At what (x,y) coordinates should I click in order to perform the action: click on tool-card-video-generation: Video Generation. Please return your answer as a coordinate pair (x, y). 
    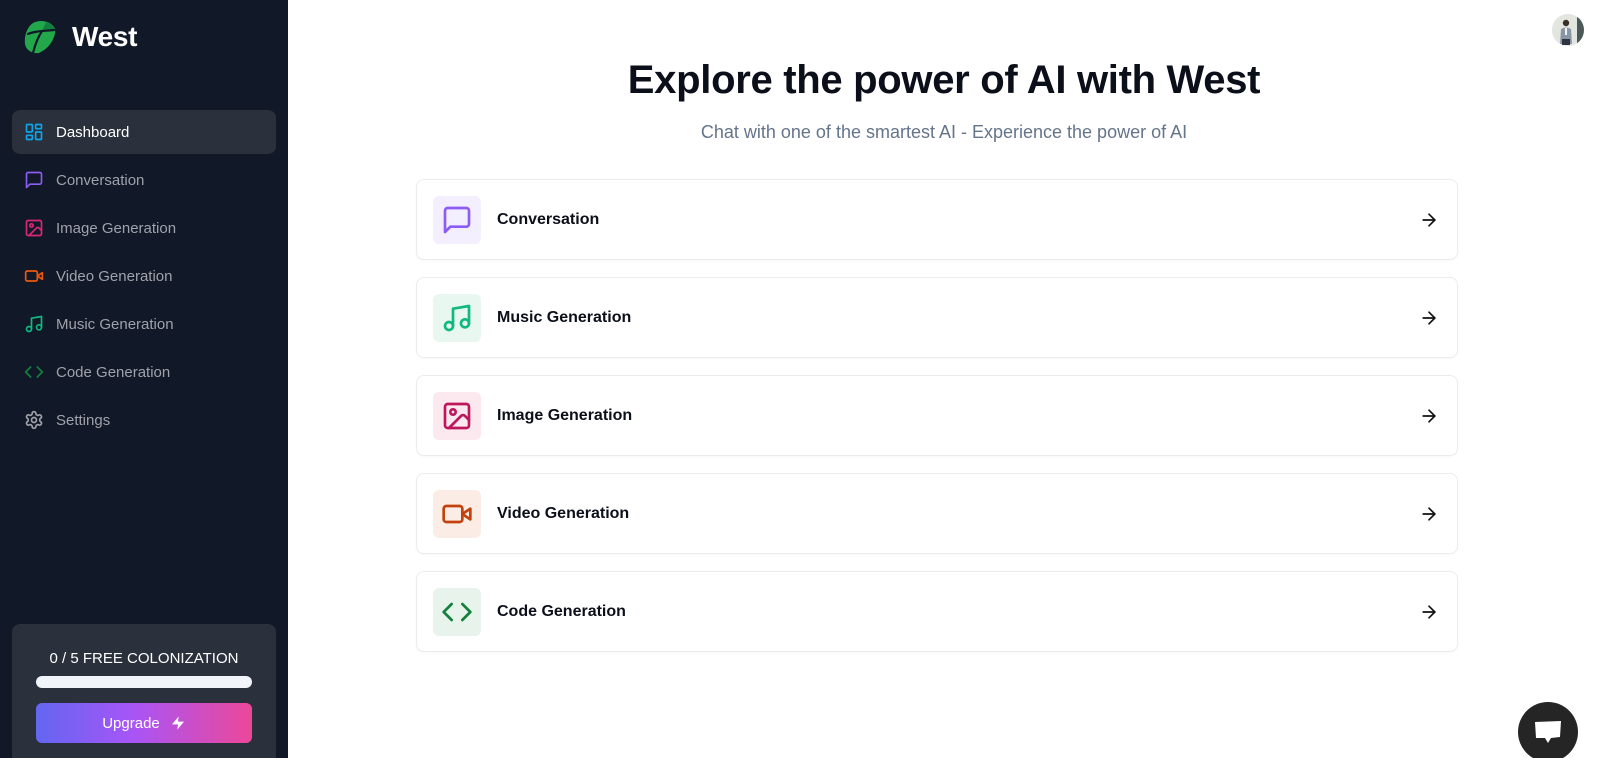
    Looking at the image, I should click on (937, 513).